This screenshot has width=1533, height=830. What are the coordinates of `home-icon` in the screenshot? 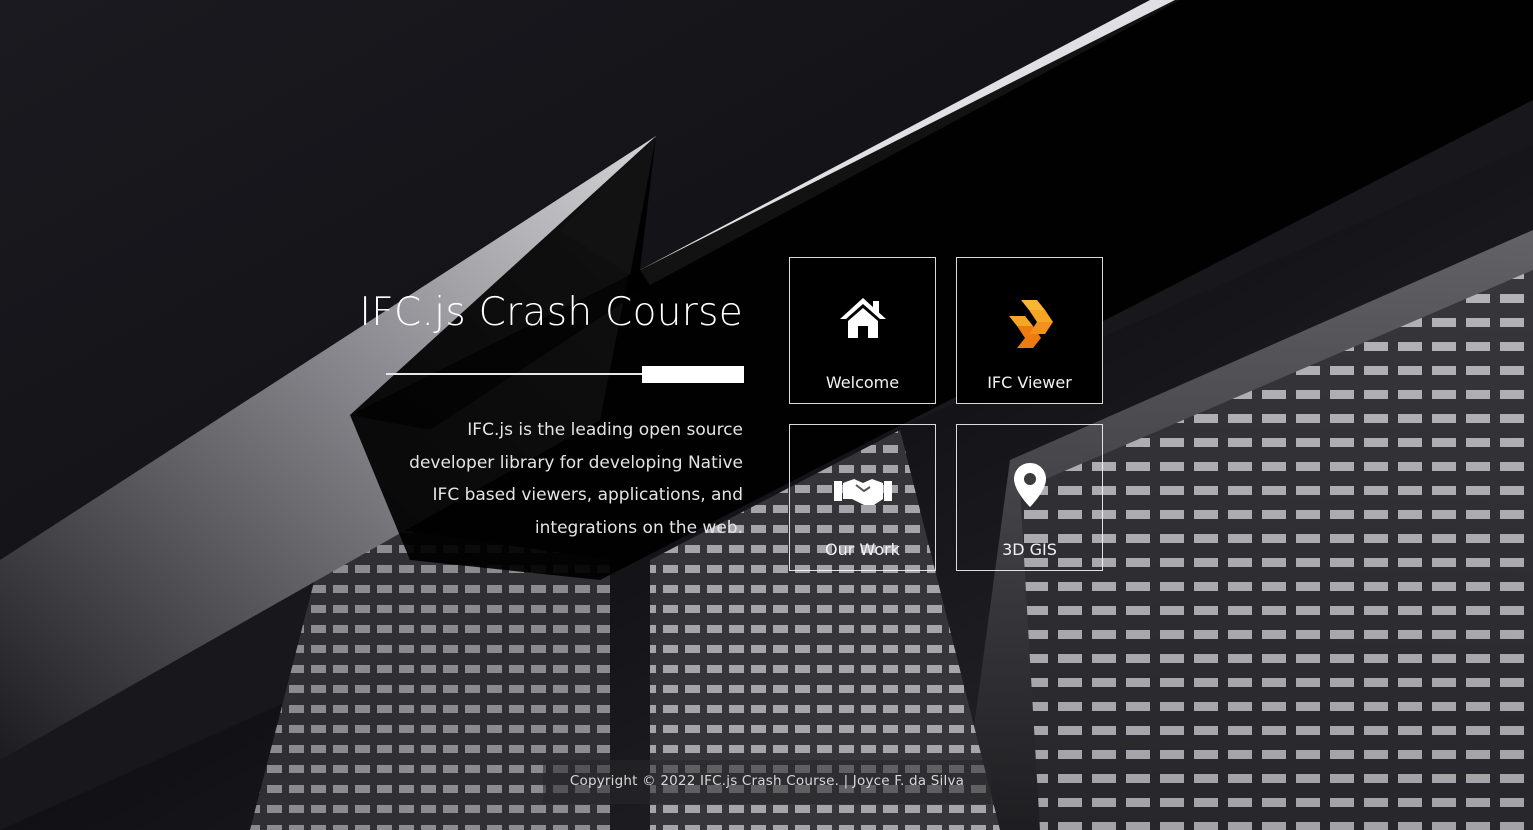 It's located at (862, 320).